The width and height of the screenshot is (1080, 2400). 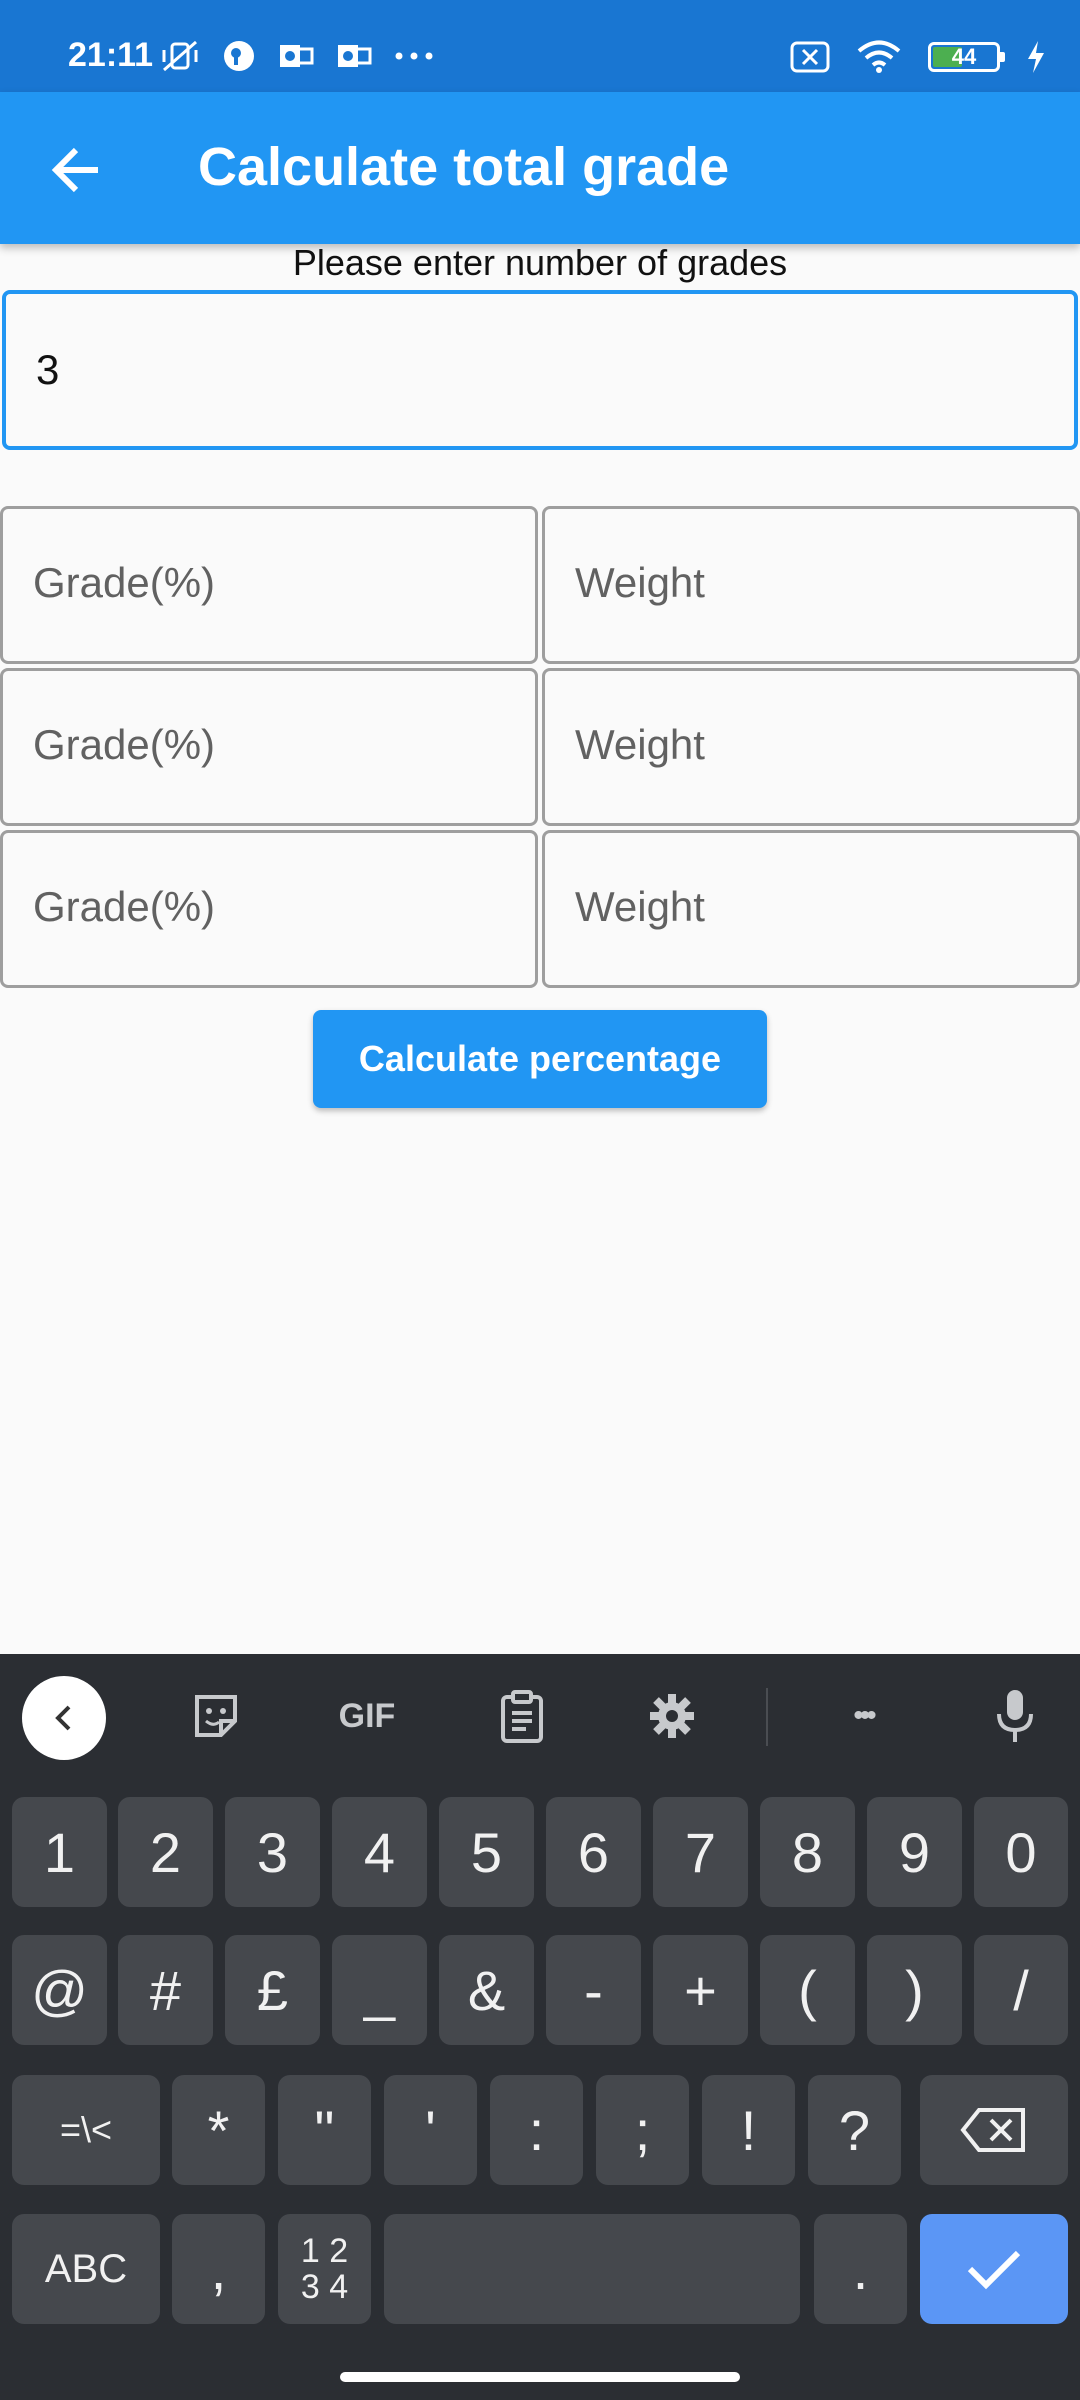 What do you see at coordinates (700, 1990) in the screenshot?
I see `key-symbol: +` at bounding box center [700, 1990].